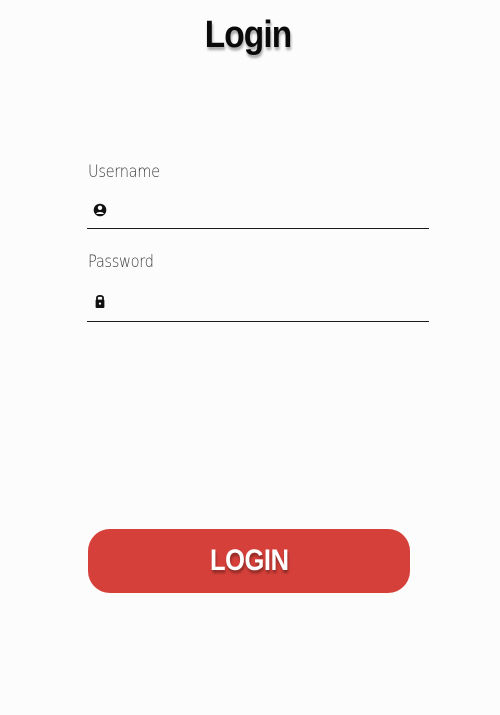 This screenshot has width=500, height=715. I want to click on username-label: Username, so click(124, 172).